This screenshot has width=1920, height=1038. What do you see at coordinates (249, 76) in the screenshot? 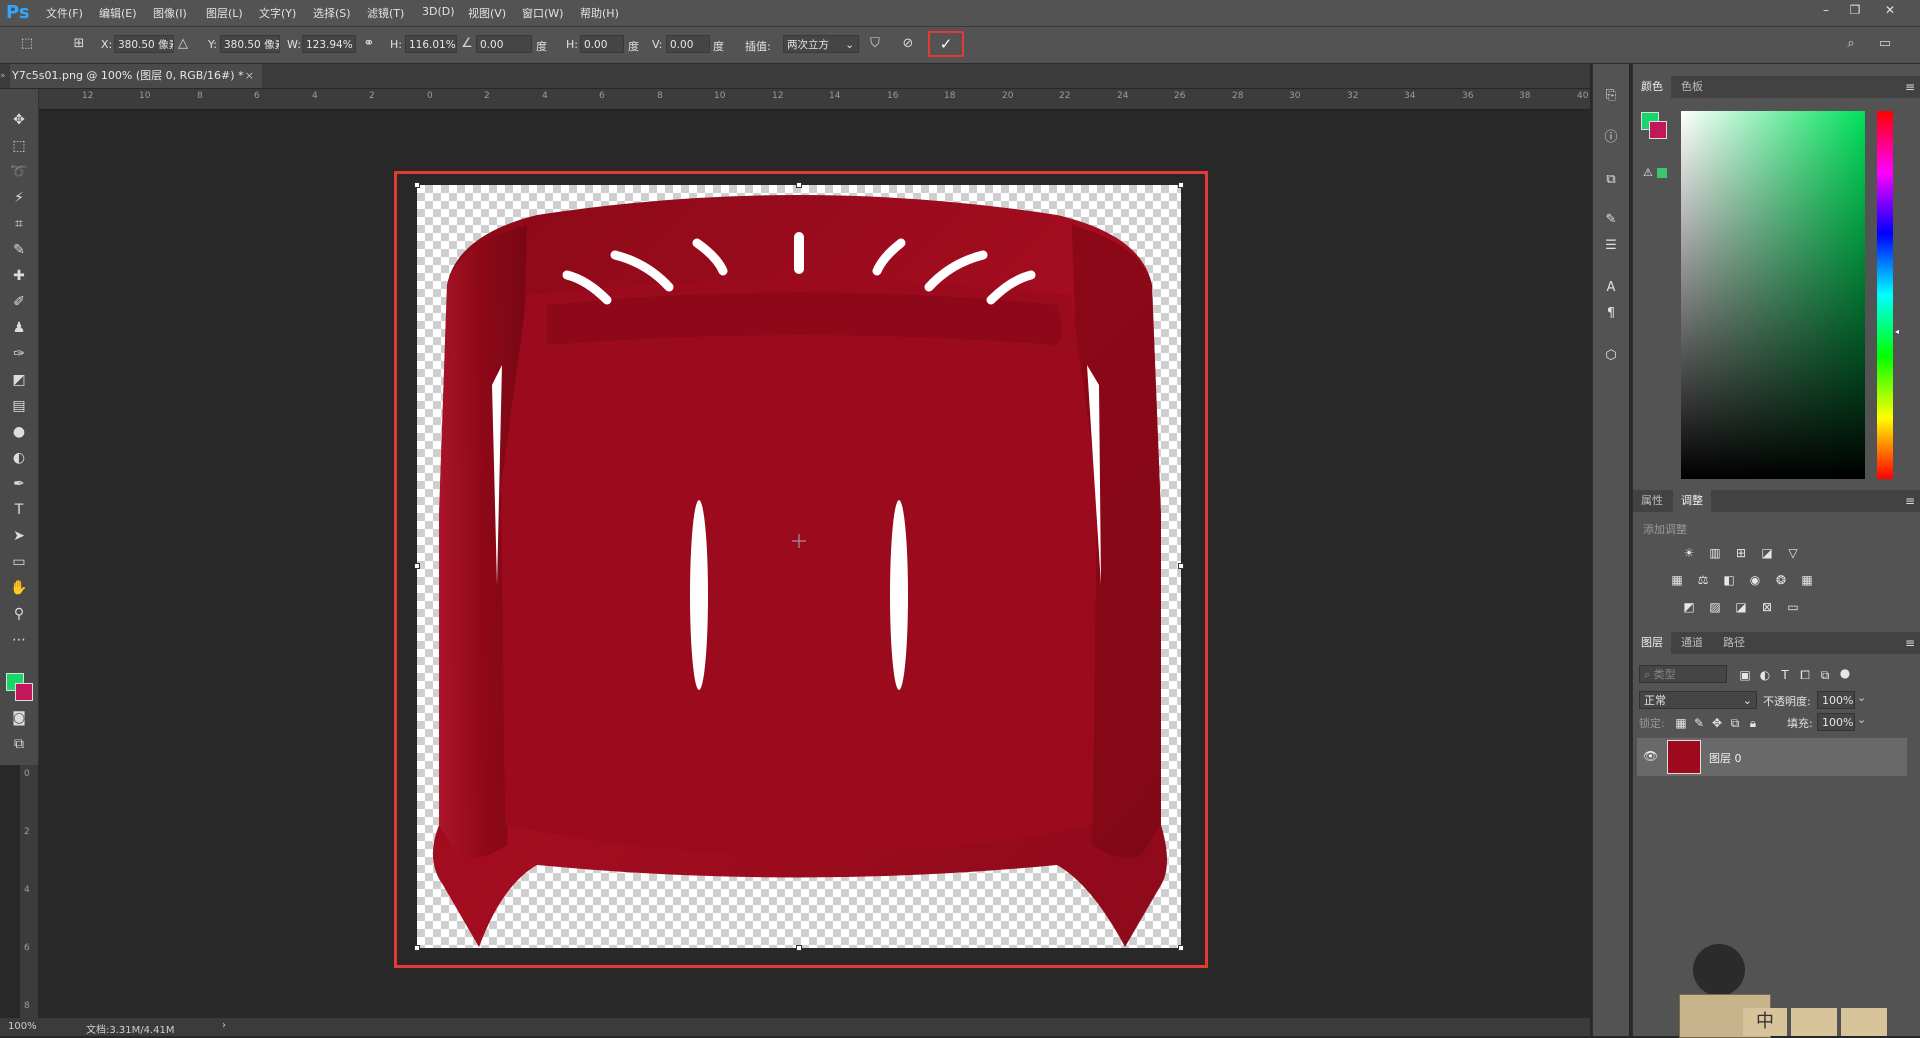
I see `tab-close-icon: ×` at bounding box center [249, 76].